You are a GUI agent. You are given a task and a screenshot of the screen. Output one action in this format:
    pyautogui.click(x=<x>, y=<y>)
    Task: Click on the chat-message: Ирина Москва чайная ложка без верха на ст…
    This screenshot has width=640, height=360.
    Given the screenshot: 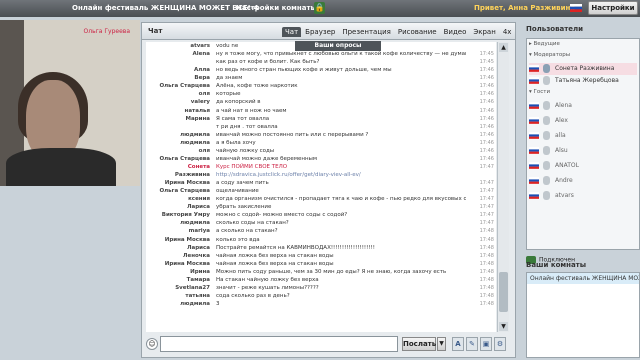 What is the action you would take?
    pyautogui.click(x=321, y=264)
    